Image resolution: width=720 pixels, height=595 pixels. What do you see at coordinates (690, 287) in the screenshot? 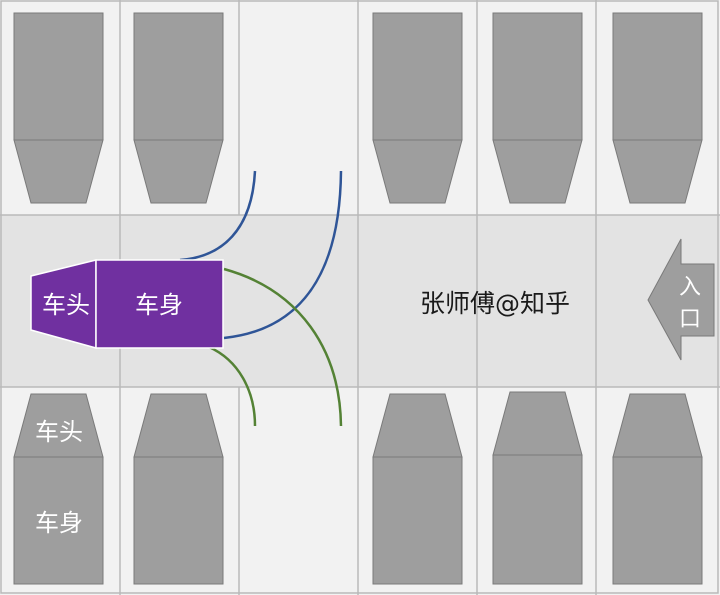
I see `entrance-label-line1: 入` at bounding box center [690, 287].